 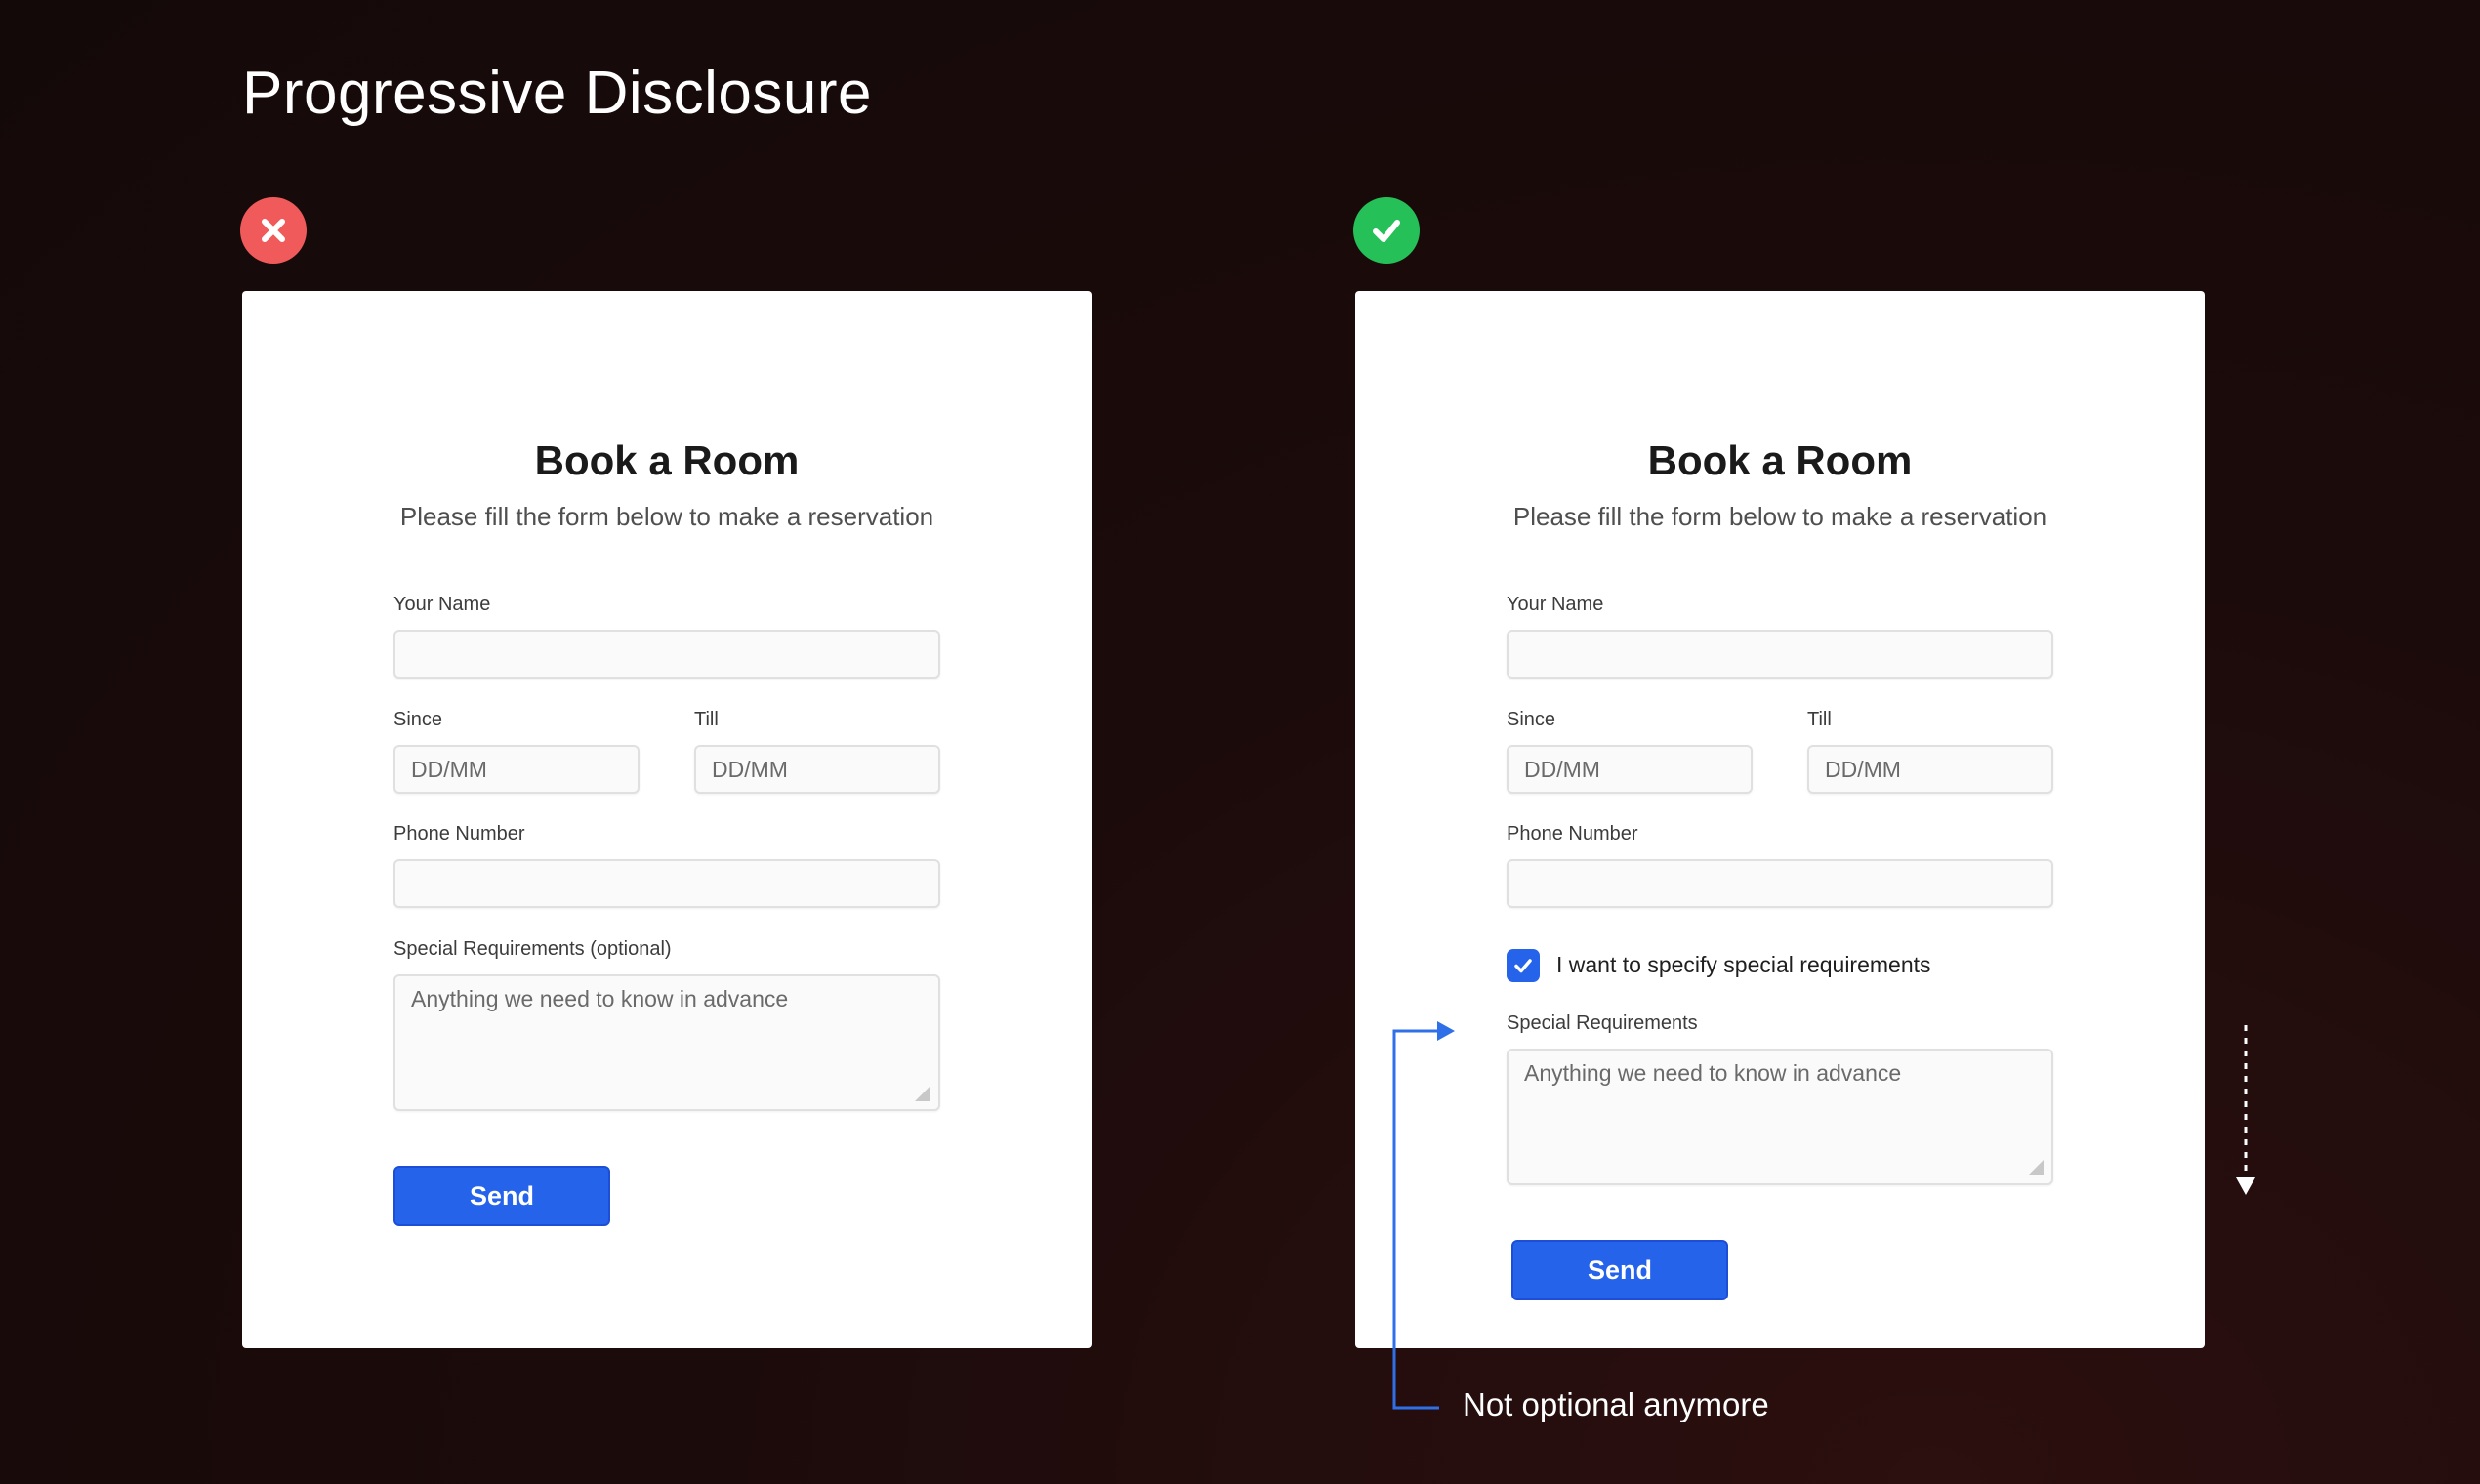 I want to click on annotation-text: Not optional anymore, so click(x=1616, y=1404).